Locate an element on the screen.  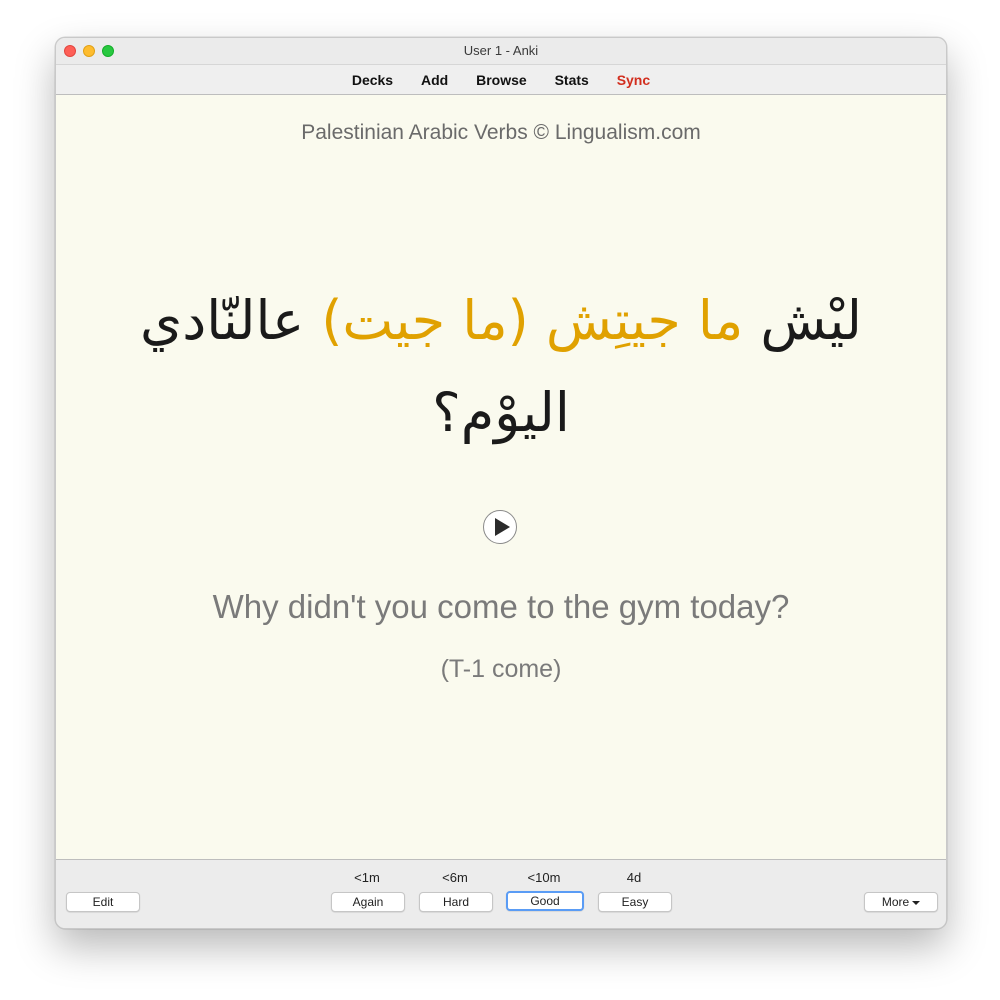
interval-good: <10m is located at coordinates (544, 877).